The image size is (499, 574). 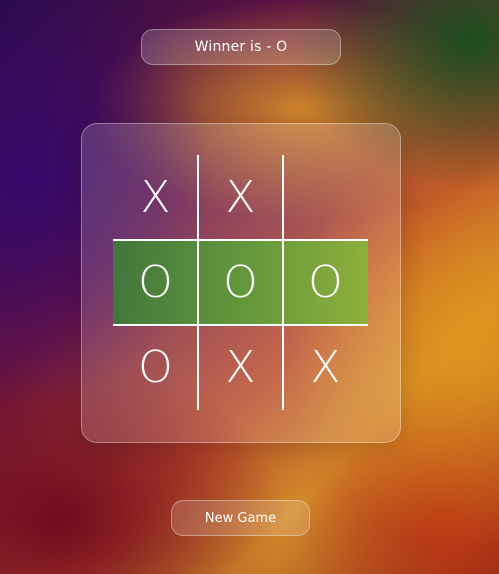 I want to click on board-cell-9: X, so click(x=325, y=367).